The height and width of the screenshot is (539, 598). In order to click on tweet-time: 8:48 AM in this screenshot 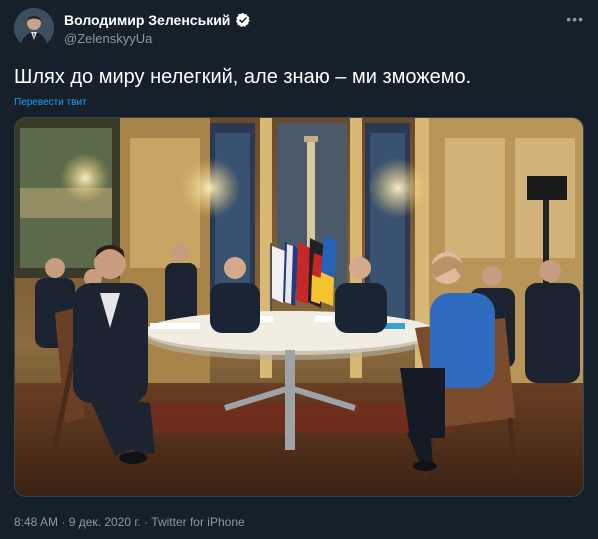, I will do `click(36, 522)`.